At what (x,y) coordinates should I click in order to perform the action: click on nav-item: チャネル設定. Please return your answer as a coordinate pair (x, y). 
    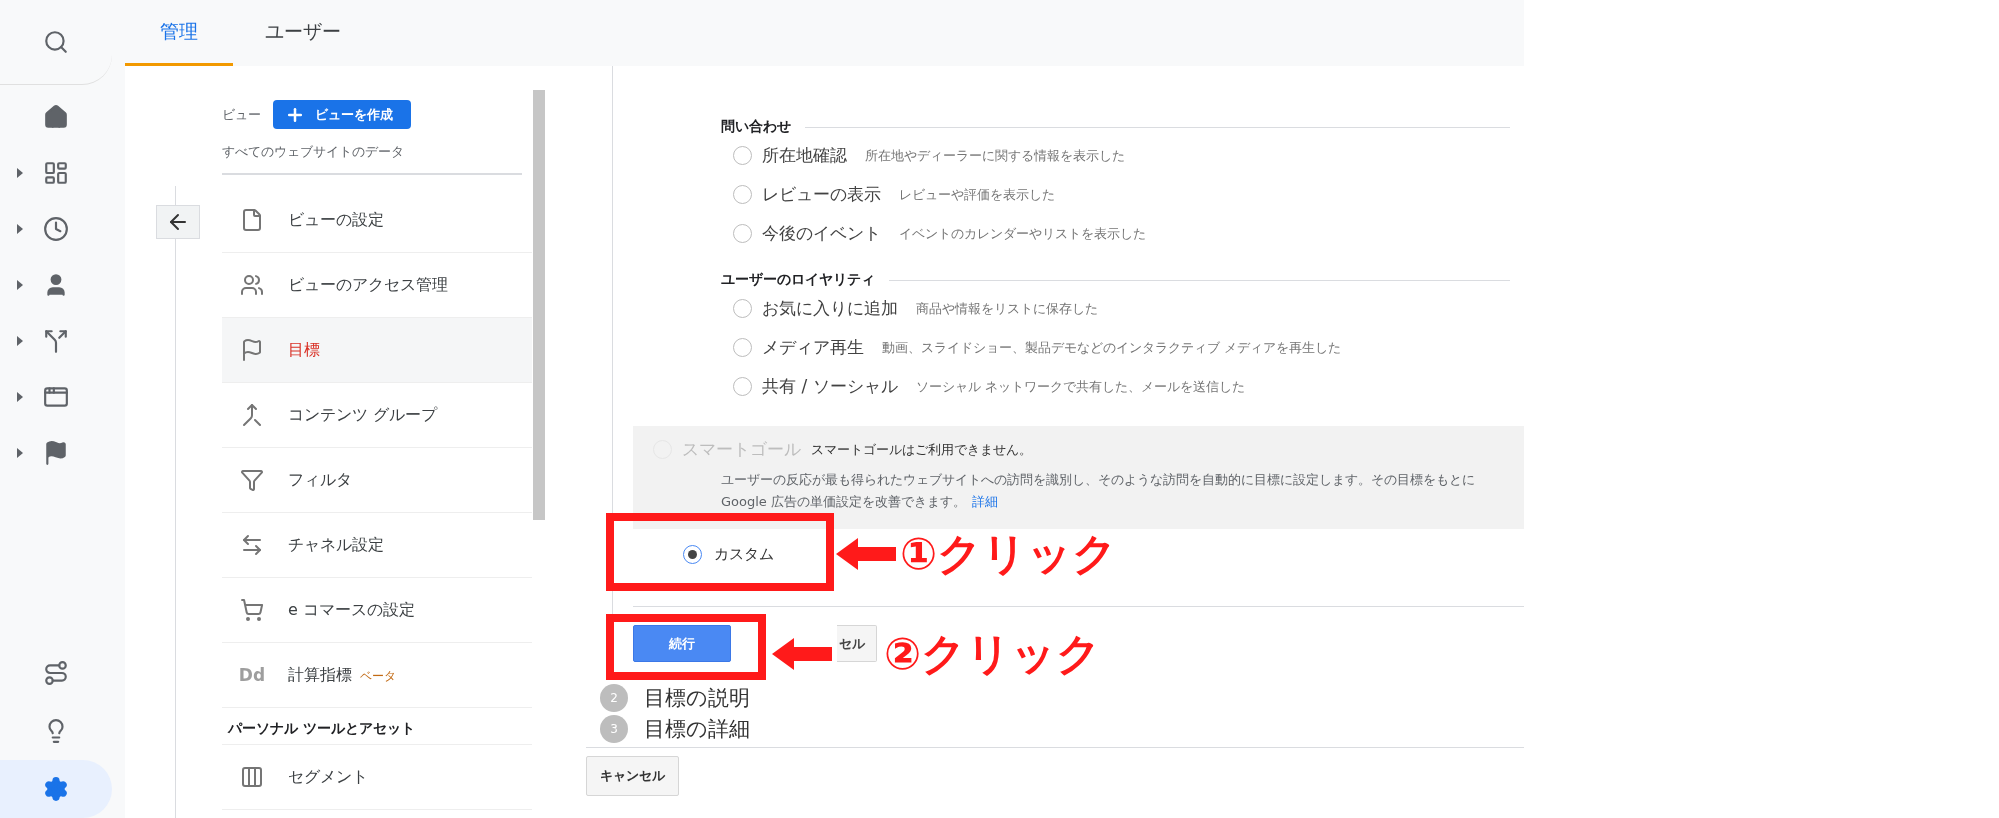
    Looking at the image, I should click on (377, 545).